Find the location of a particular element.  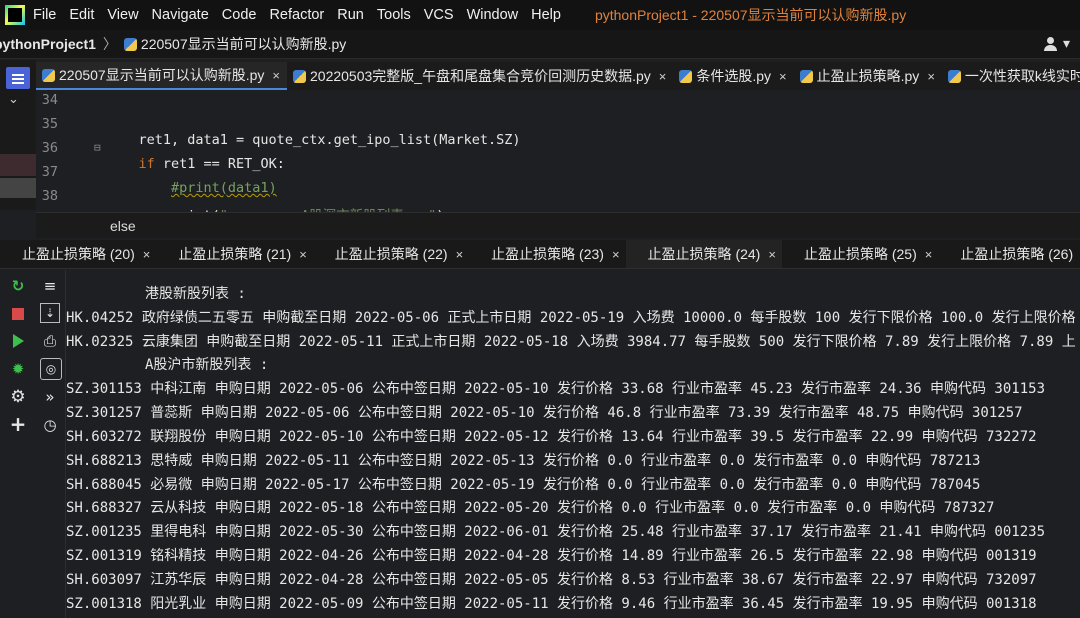

line-number: 36 is located at coordinates (49, 148).